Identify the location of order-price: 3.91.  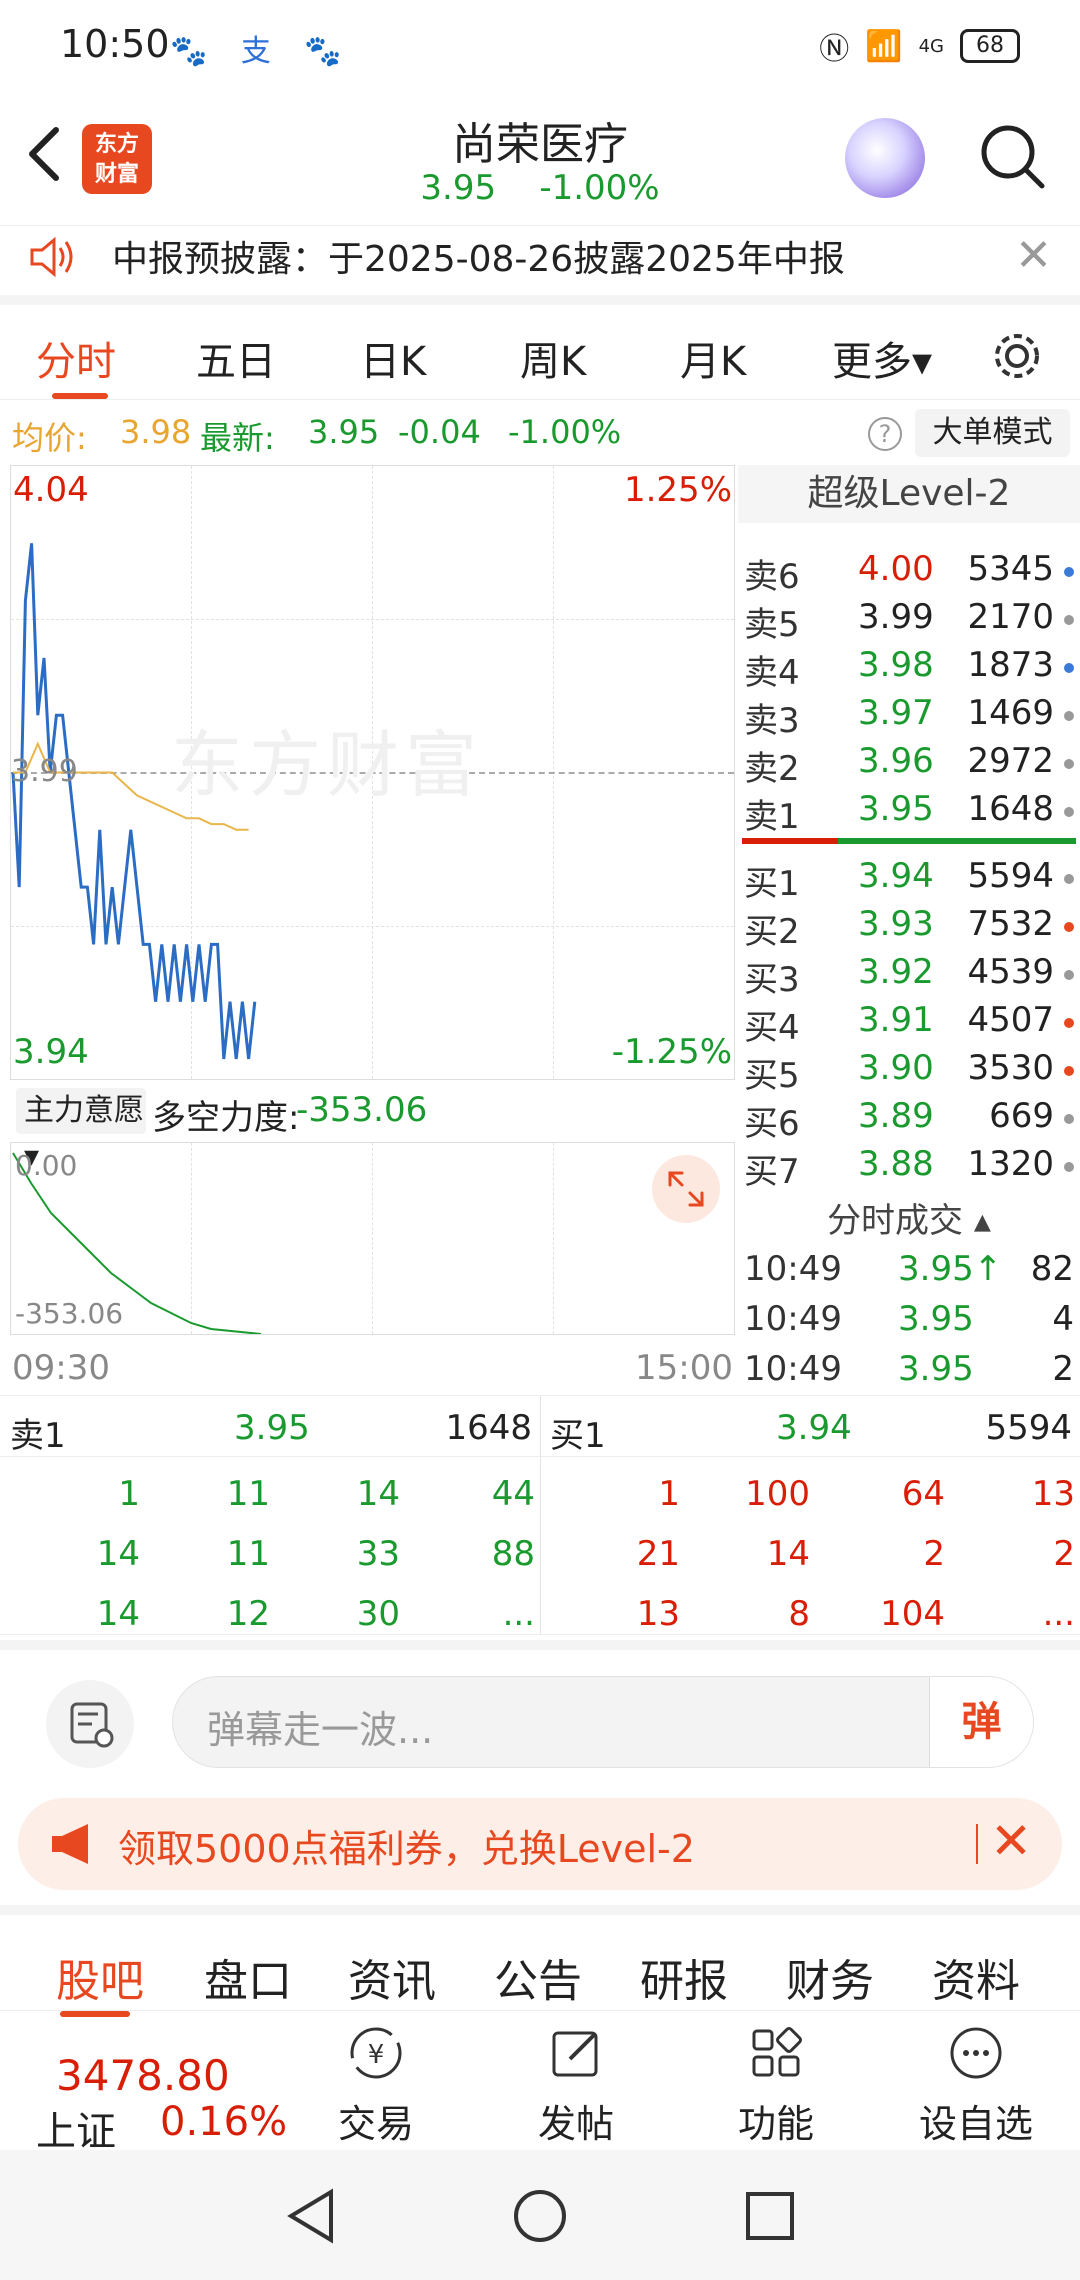
(896, 1020).